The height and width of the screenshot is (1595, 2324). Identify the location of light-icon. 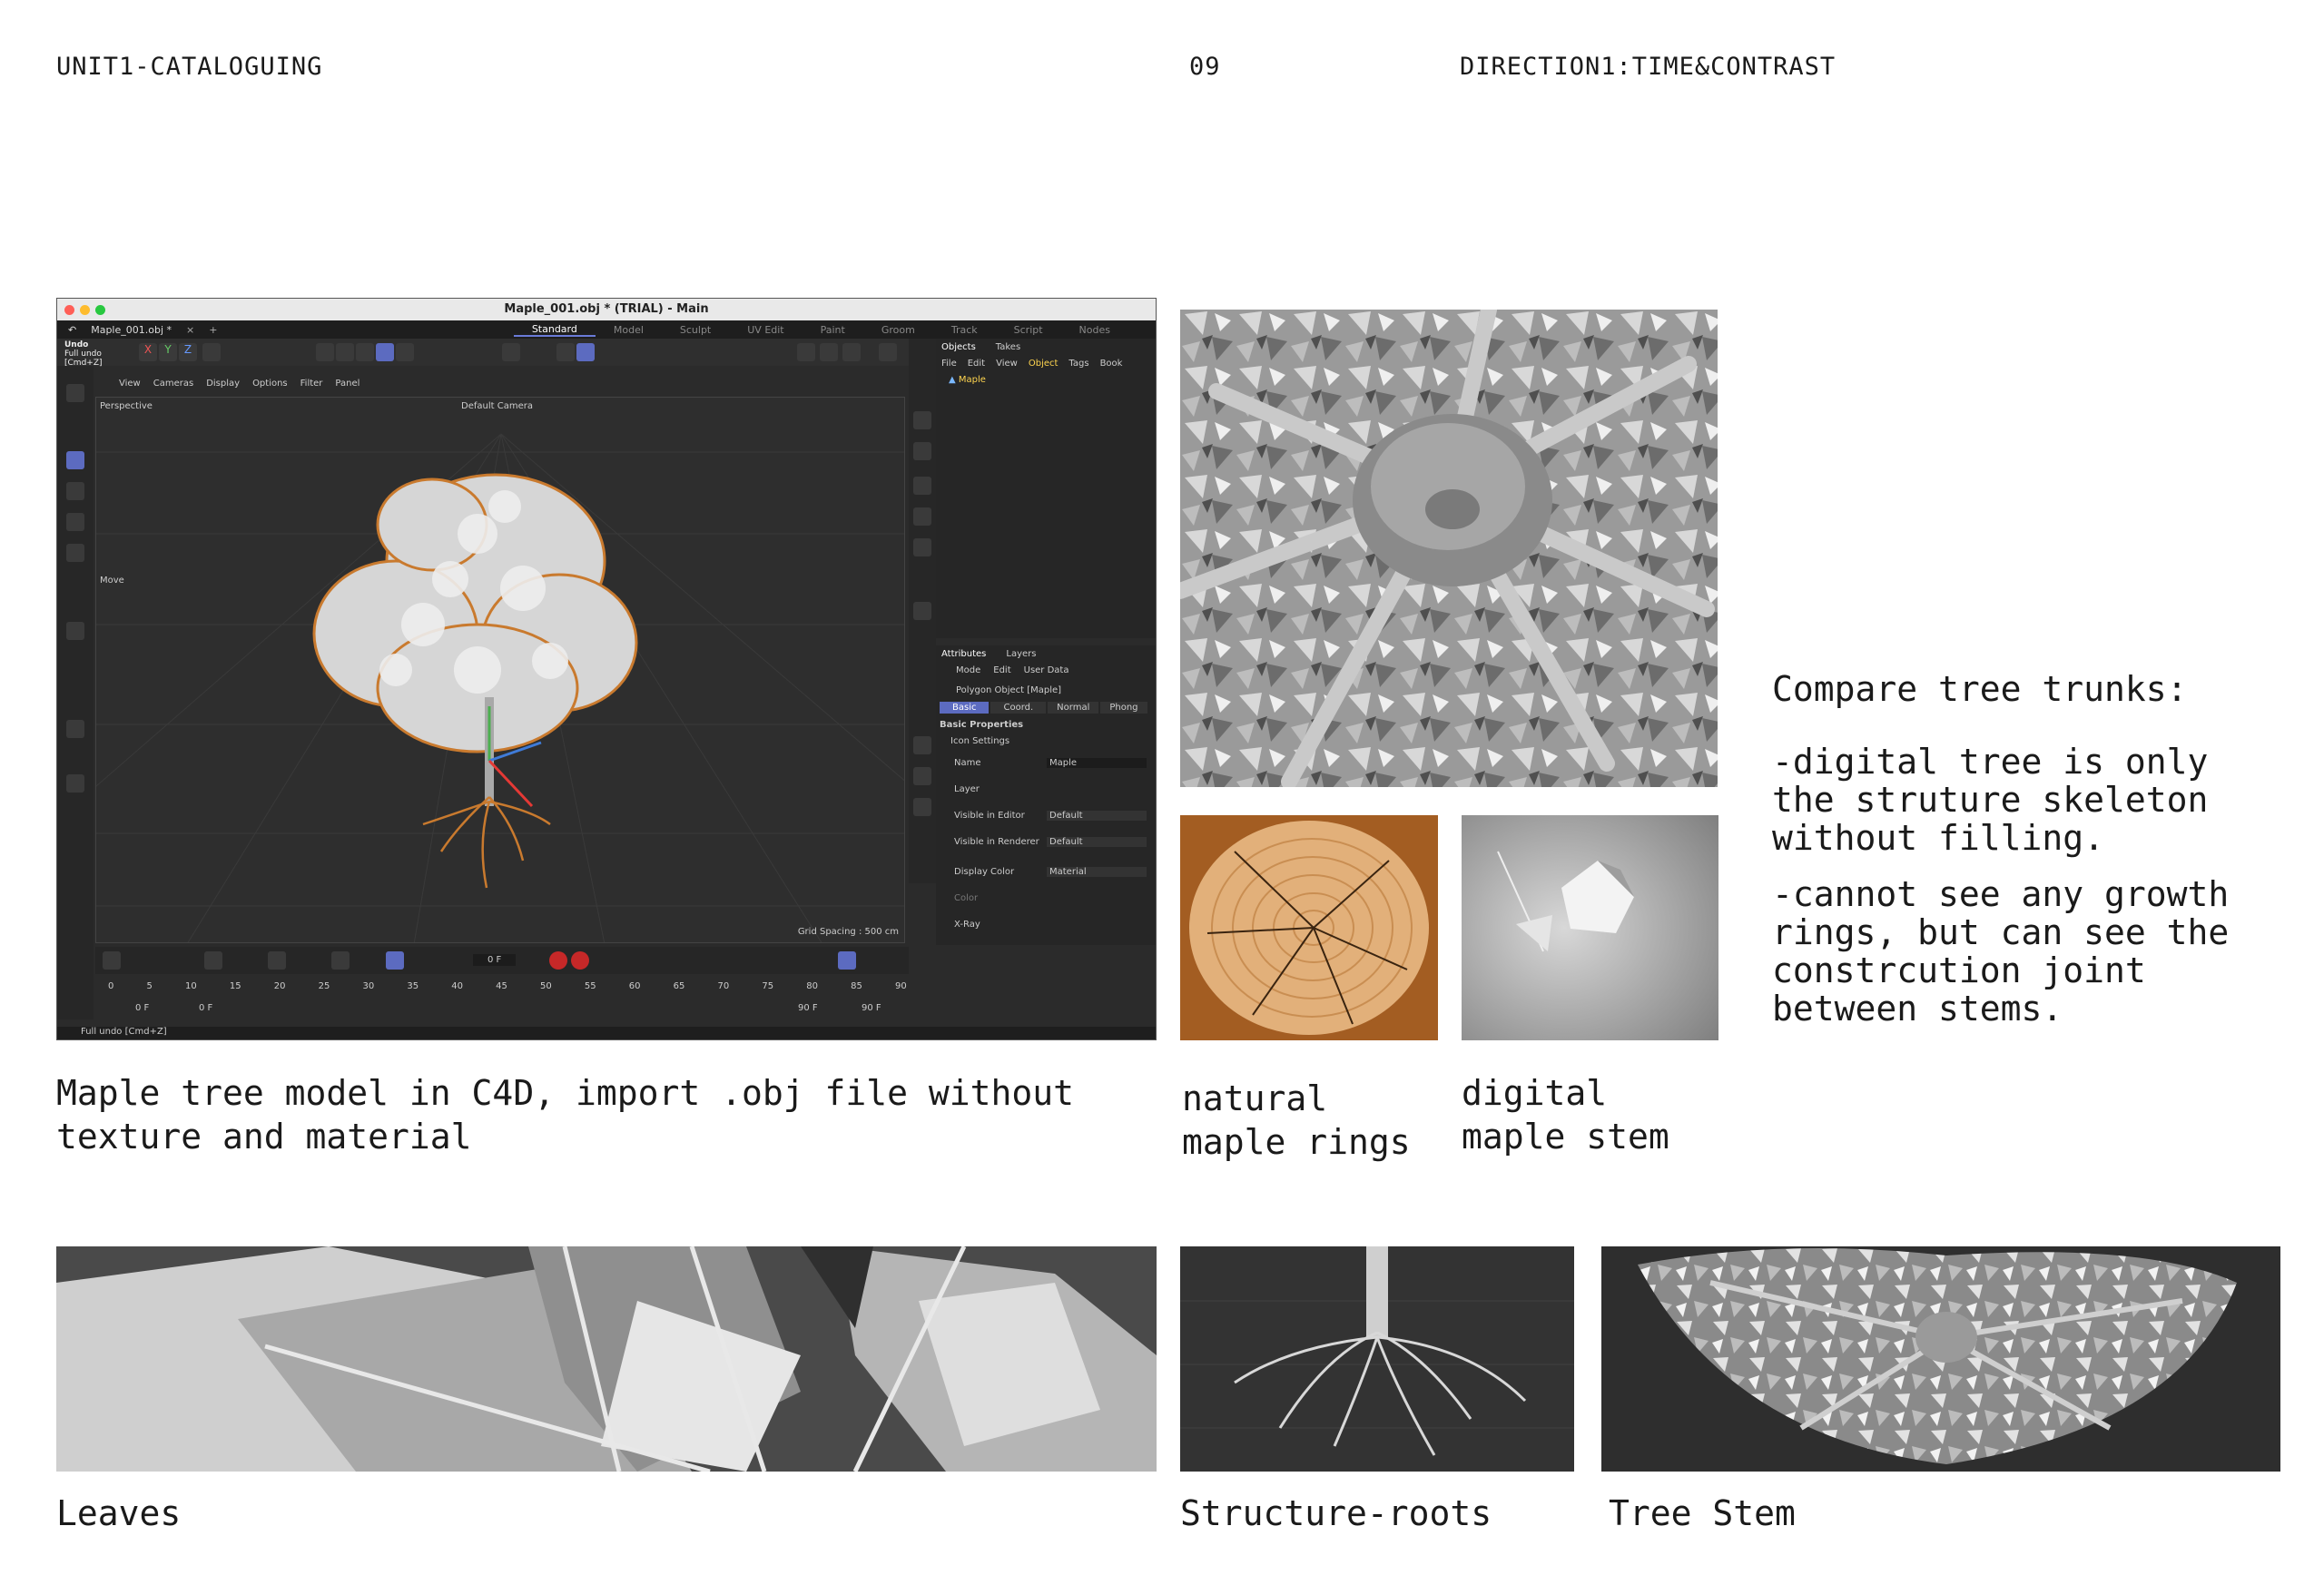
(922, 807).